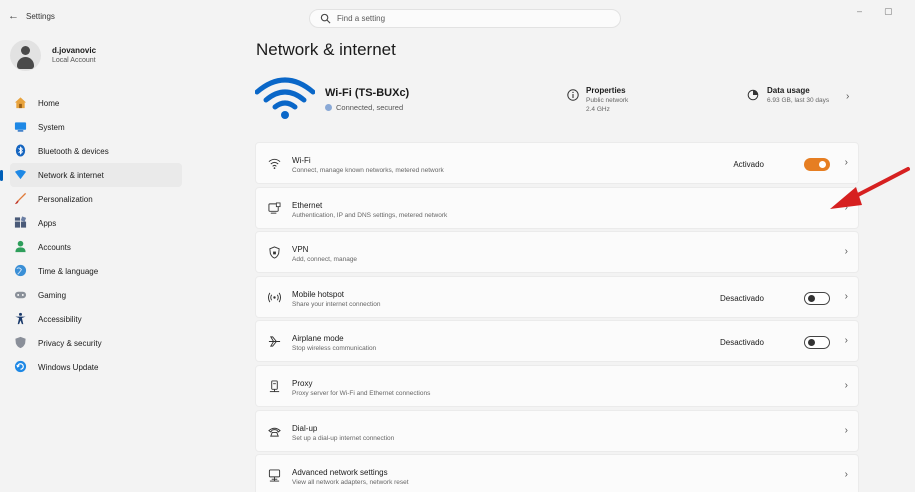 The height and width of the screenshot is (492, 915). I want to click on maximize-button: ▢, so click(888, 11).